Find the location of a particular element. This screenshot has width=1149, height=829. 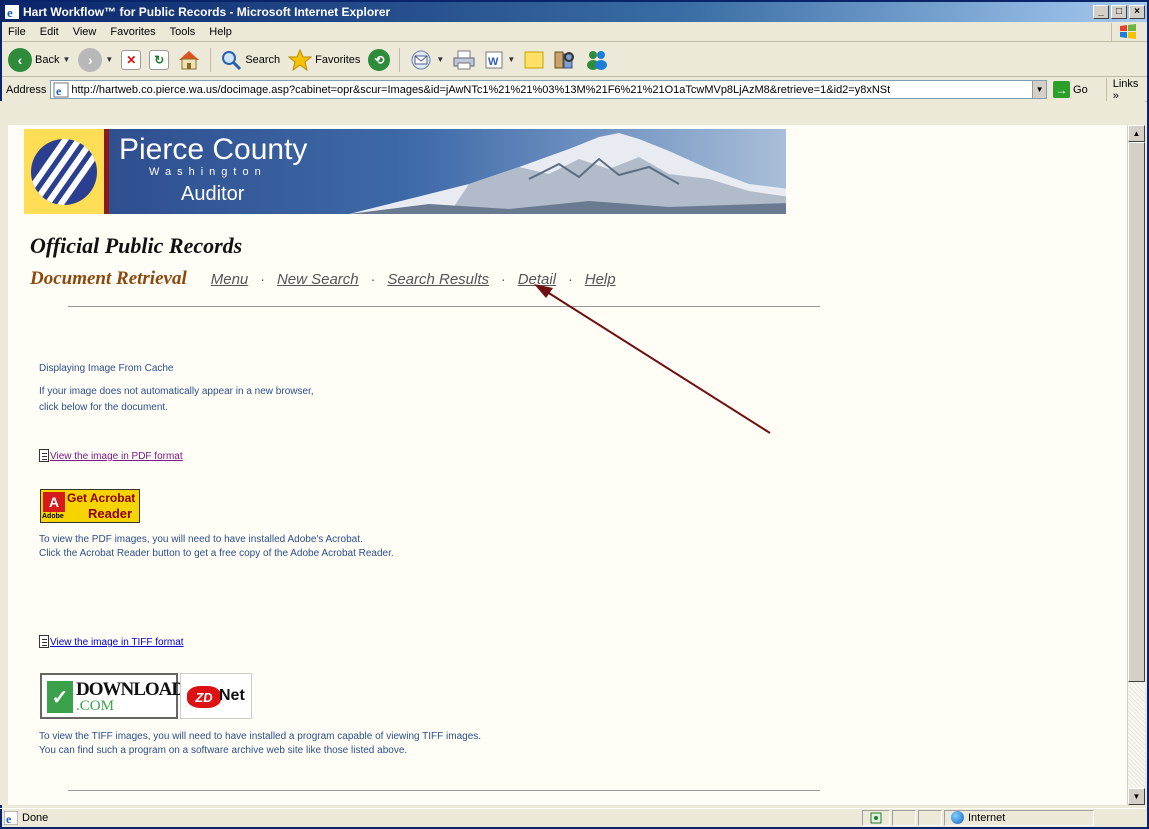

ie-icon: e is located at coordinates (12, 12).